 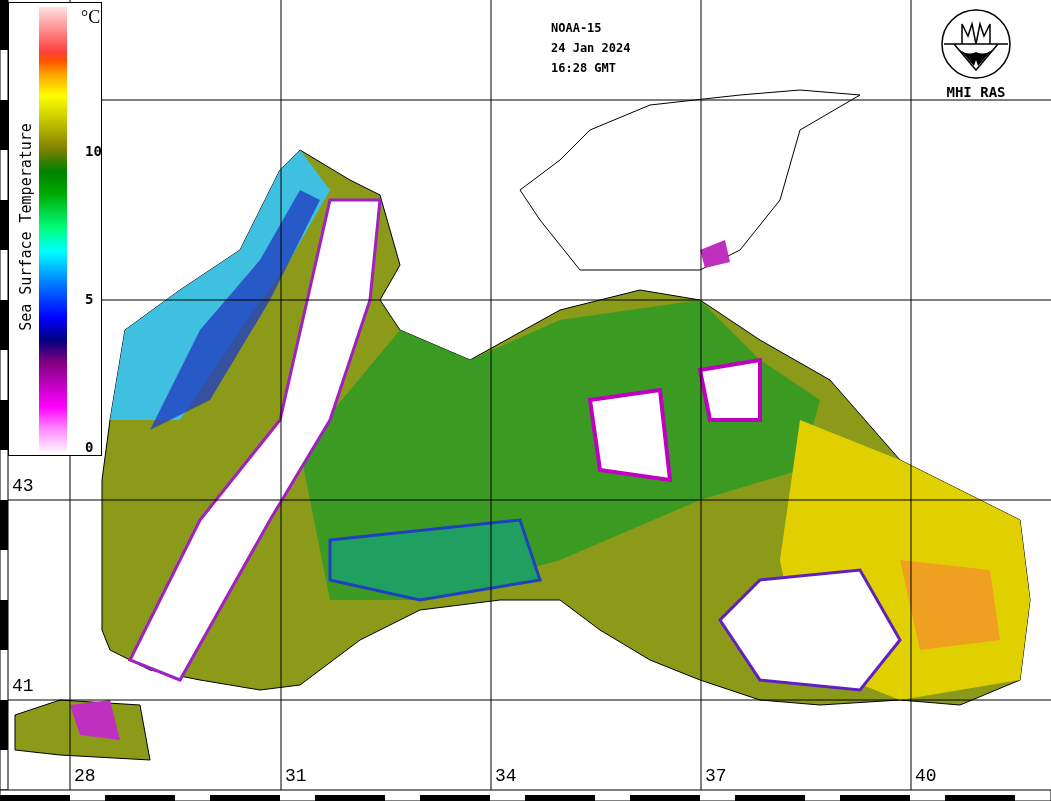 I want to click on longitude-label: 40, so click(x=926, y=776).